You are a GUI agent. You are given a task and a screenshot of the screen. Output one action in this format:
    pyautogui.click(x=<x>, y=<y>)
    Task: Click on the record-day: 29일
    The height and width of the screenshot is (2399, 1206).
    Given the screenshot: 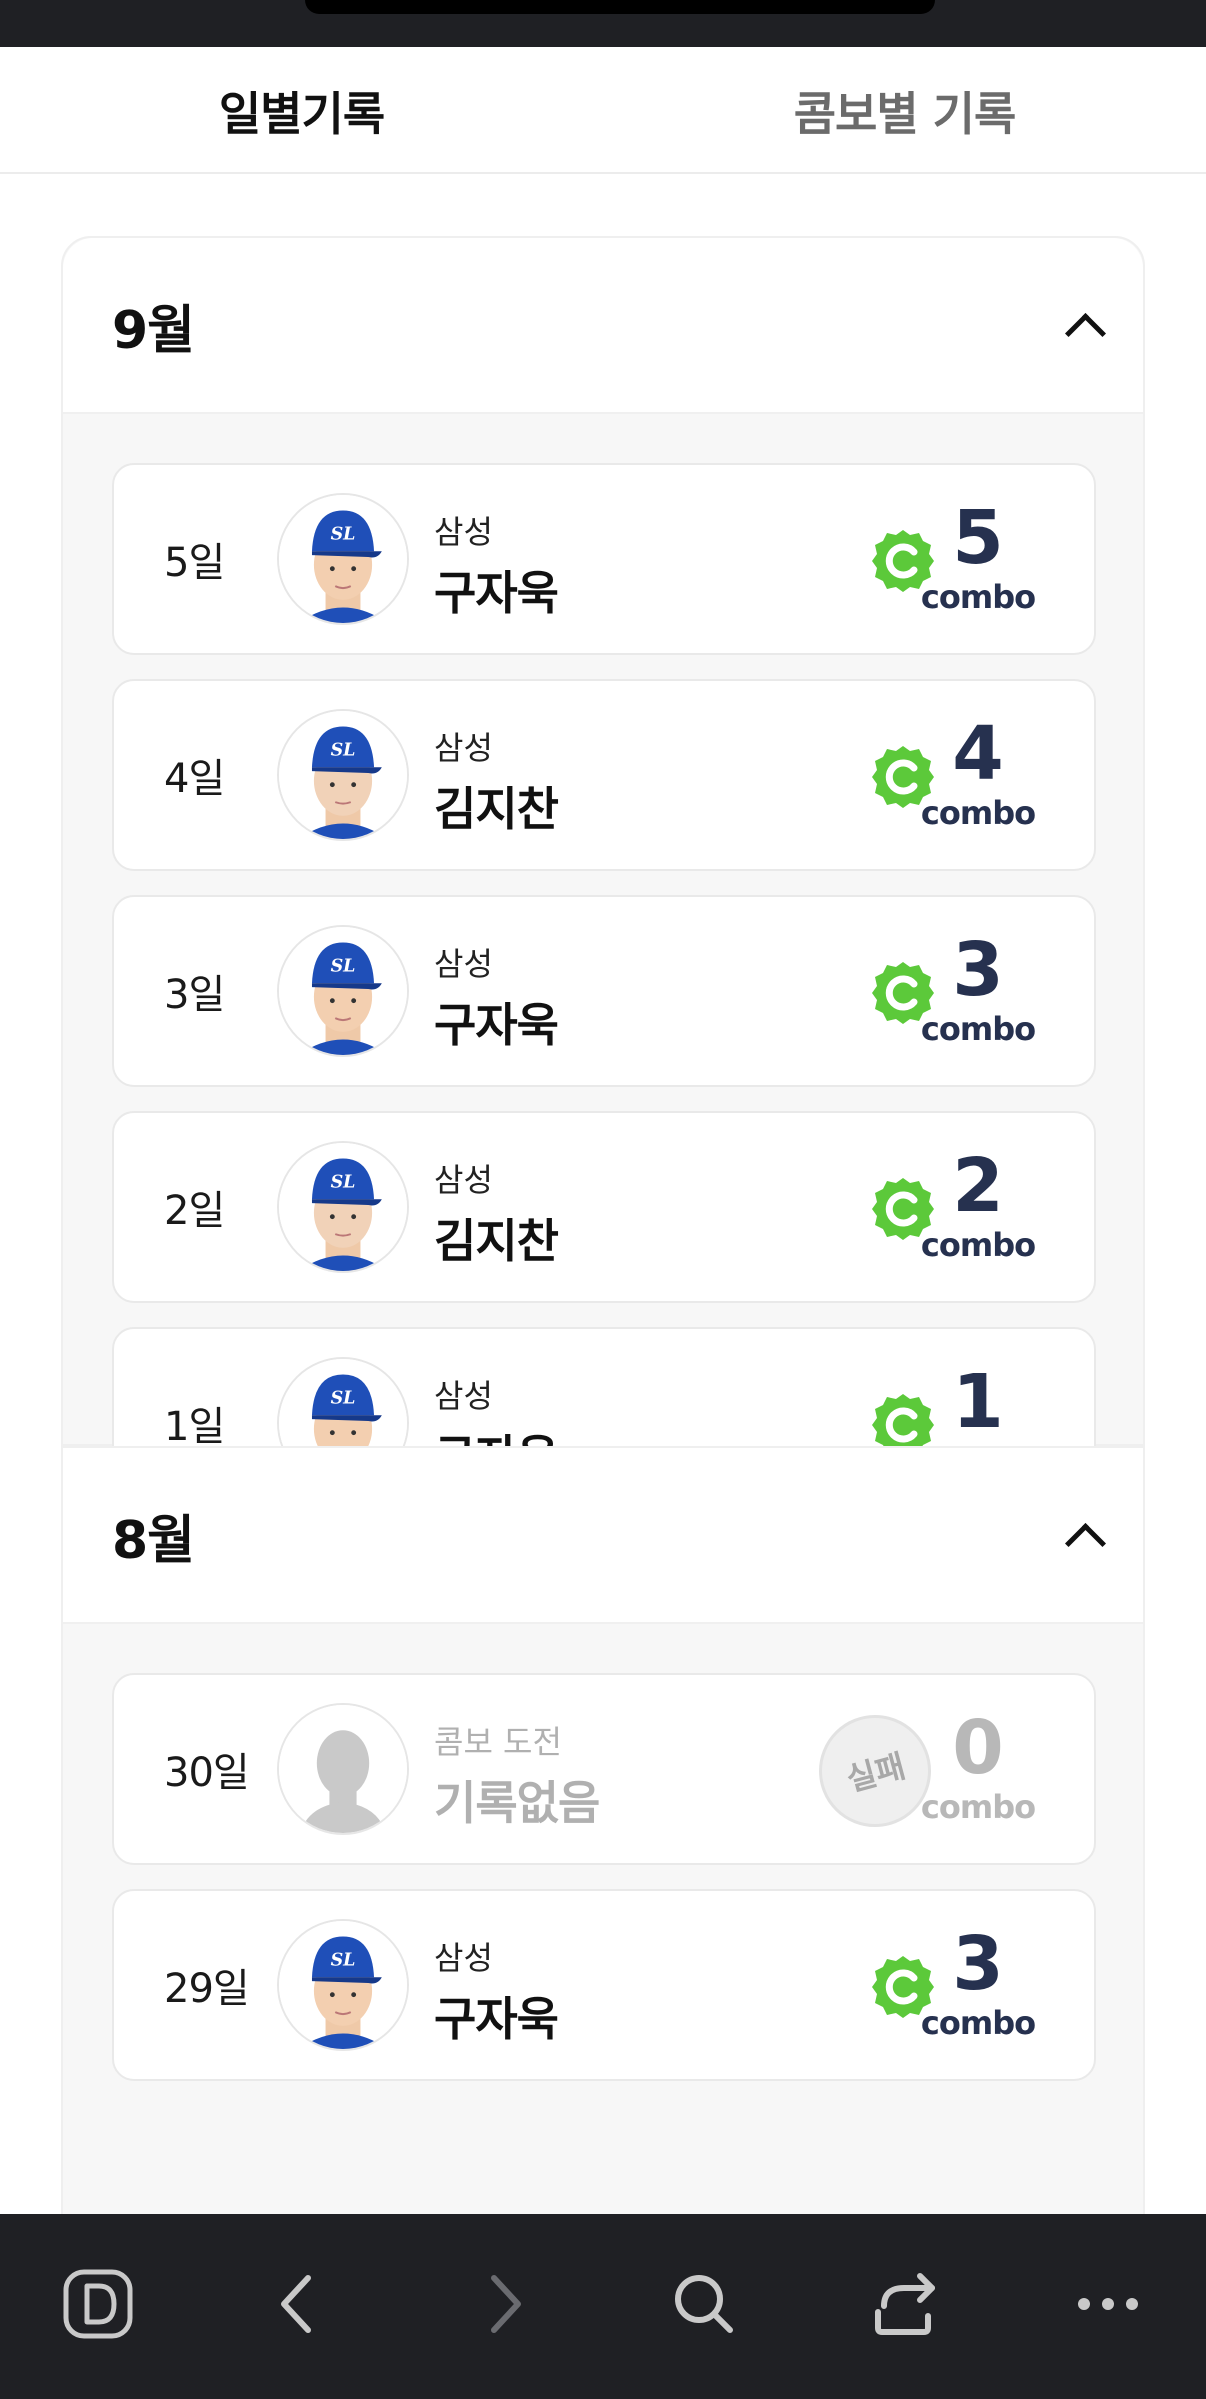 What is the action you would take?
    pyautogui.click(x=207, y=1989)
    